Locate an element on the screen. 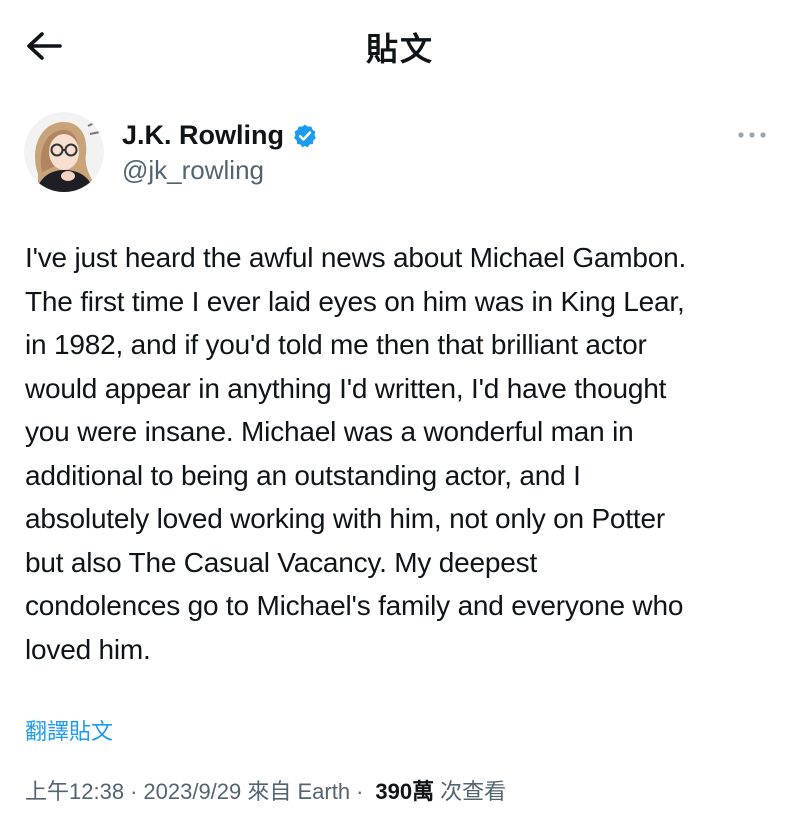 This screenshot has width=800, height=824. top-bar: 貼文 is located at coordinates (400, 46).